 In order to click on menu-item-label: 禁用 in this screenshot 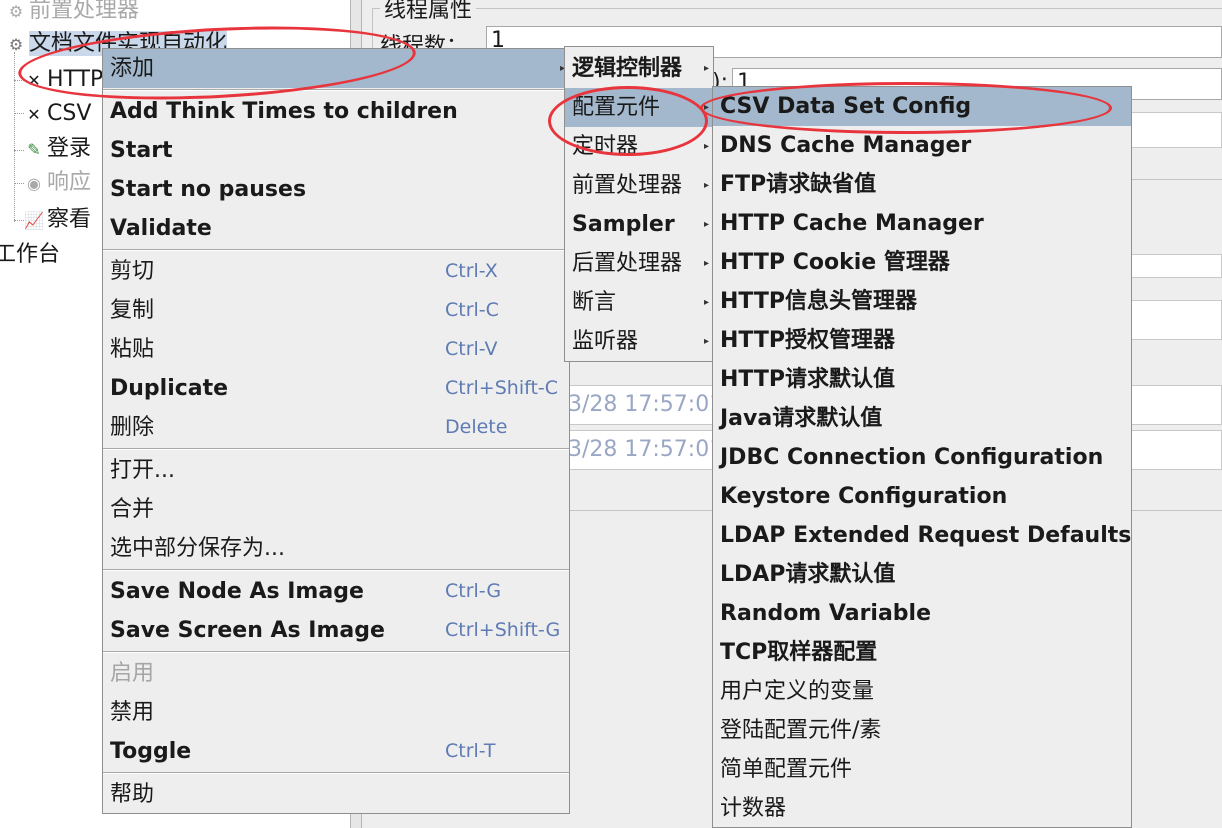, I will do `click(132, 712)`.